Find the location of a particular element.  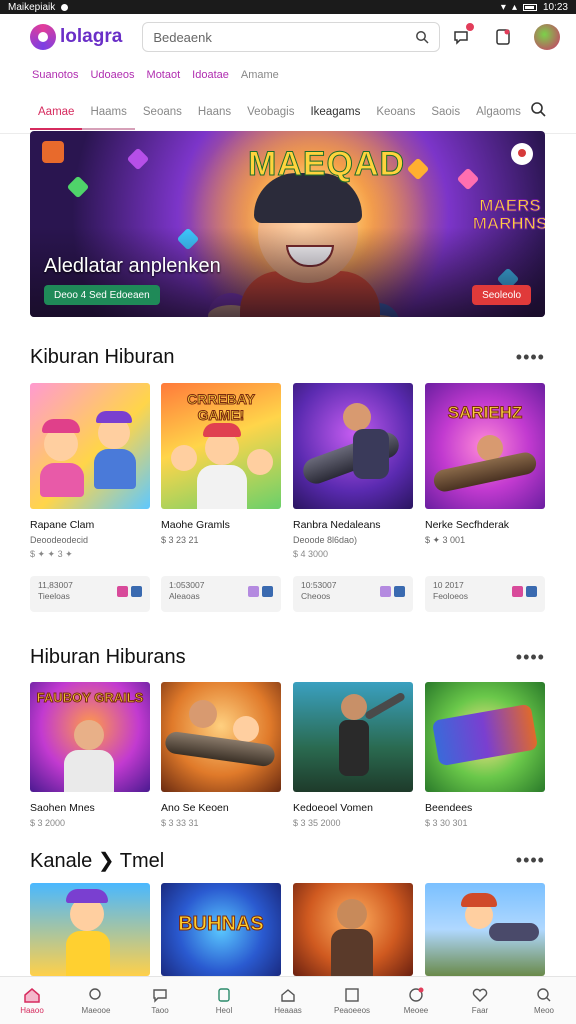

game-card: Kedoeoel Vomen $ 3 35 2000 is located at coordinates (353, 755).